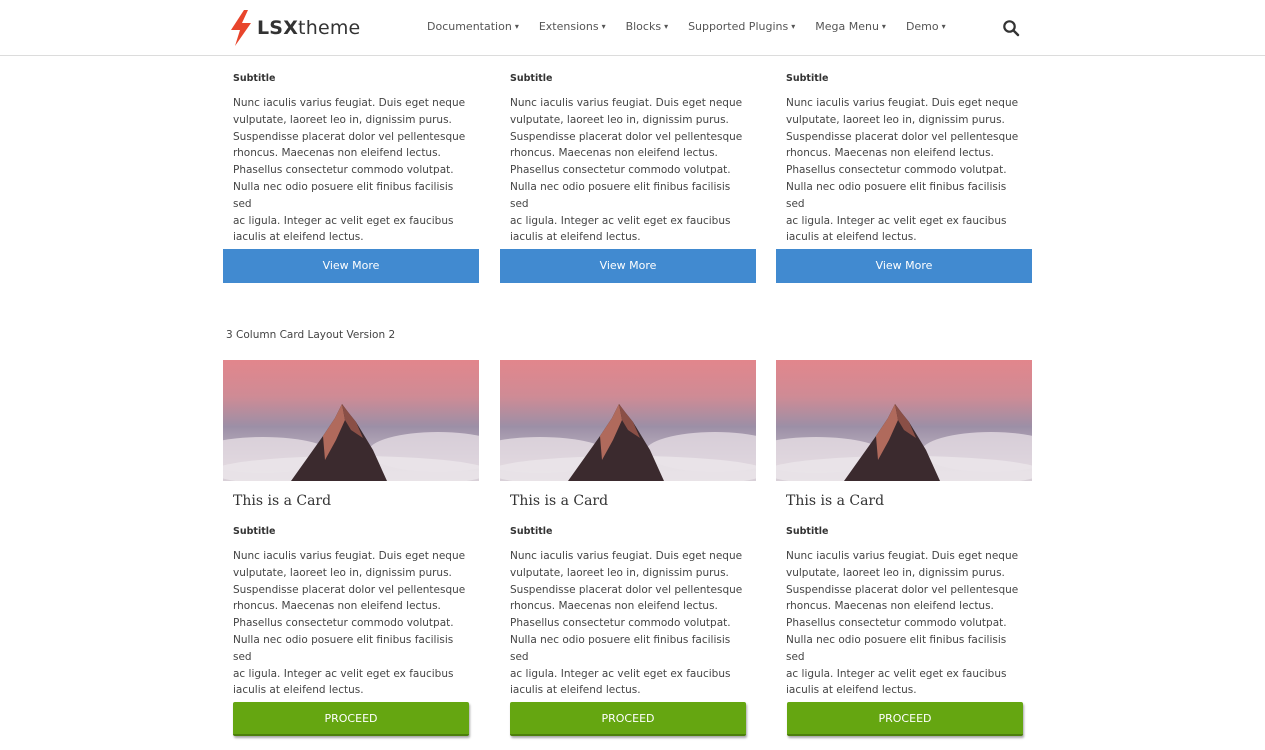 This screenshot has height=750, width=1265. I want to click on logo-text: LSXtheme, so click(309, 28).